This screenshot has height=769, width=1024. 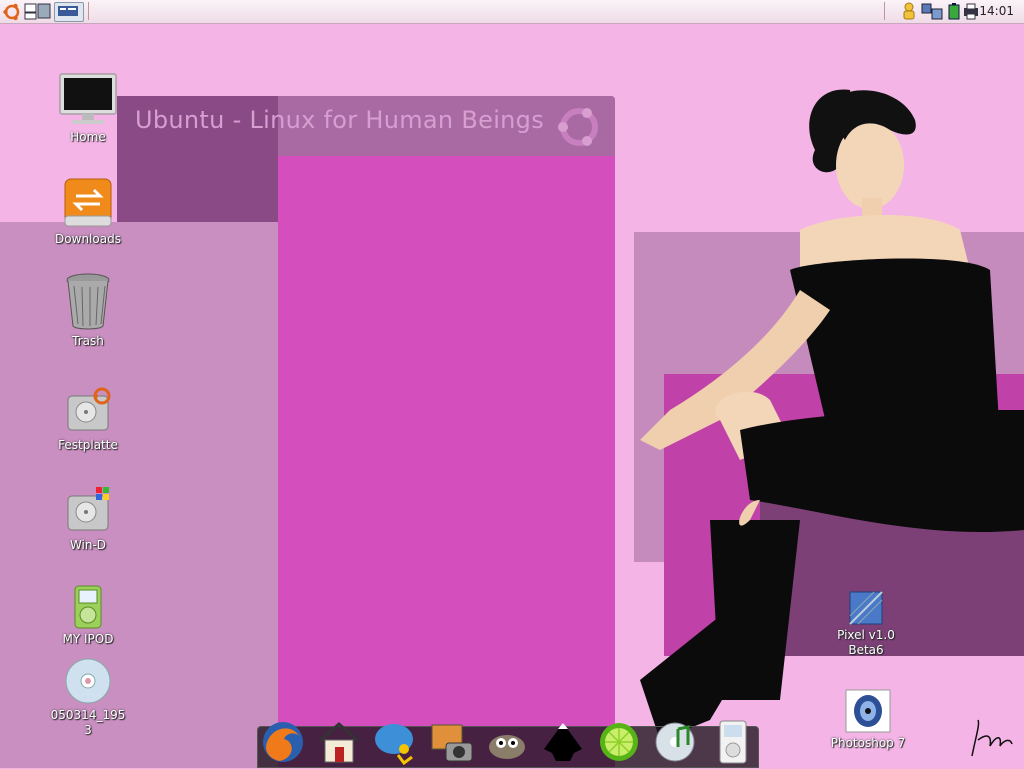 I want to click on network-settings-icon, so click(x=932, y=11).